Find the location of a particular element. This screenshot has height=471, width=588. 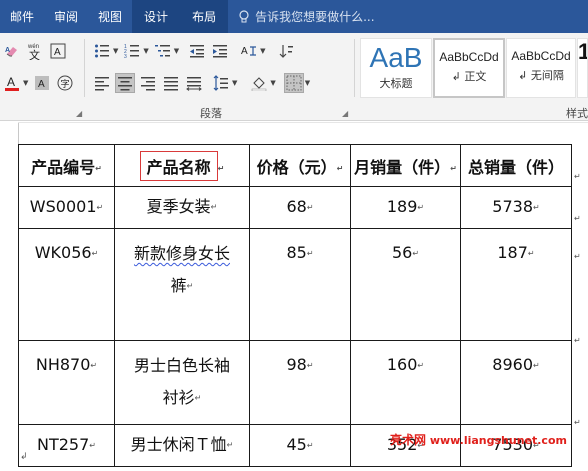

style-normal: AaBbCcDd ↲ 正文 is located at coordinates (469, 68).